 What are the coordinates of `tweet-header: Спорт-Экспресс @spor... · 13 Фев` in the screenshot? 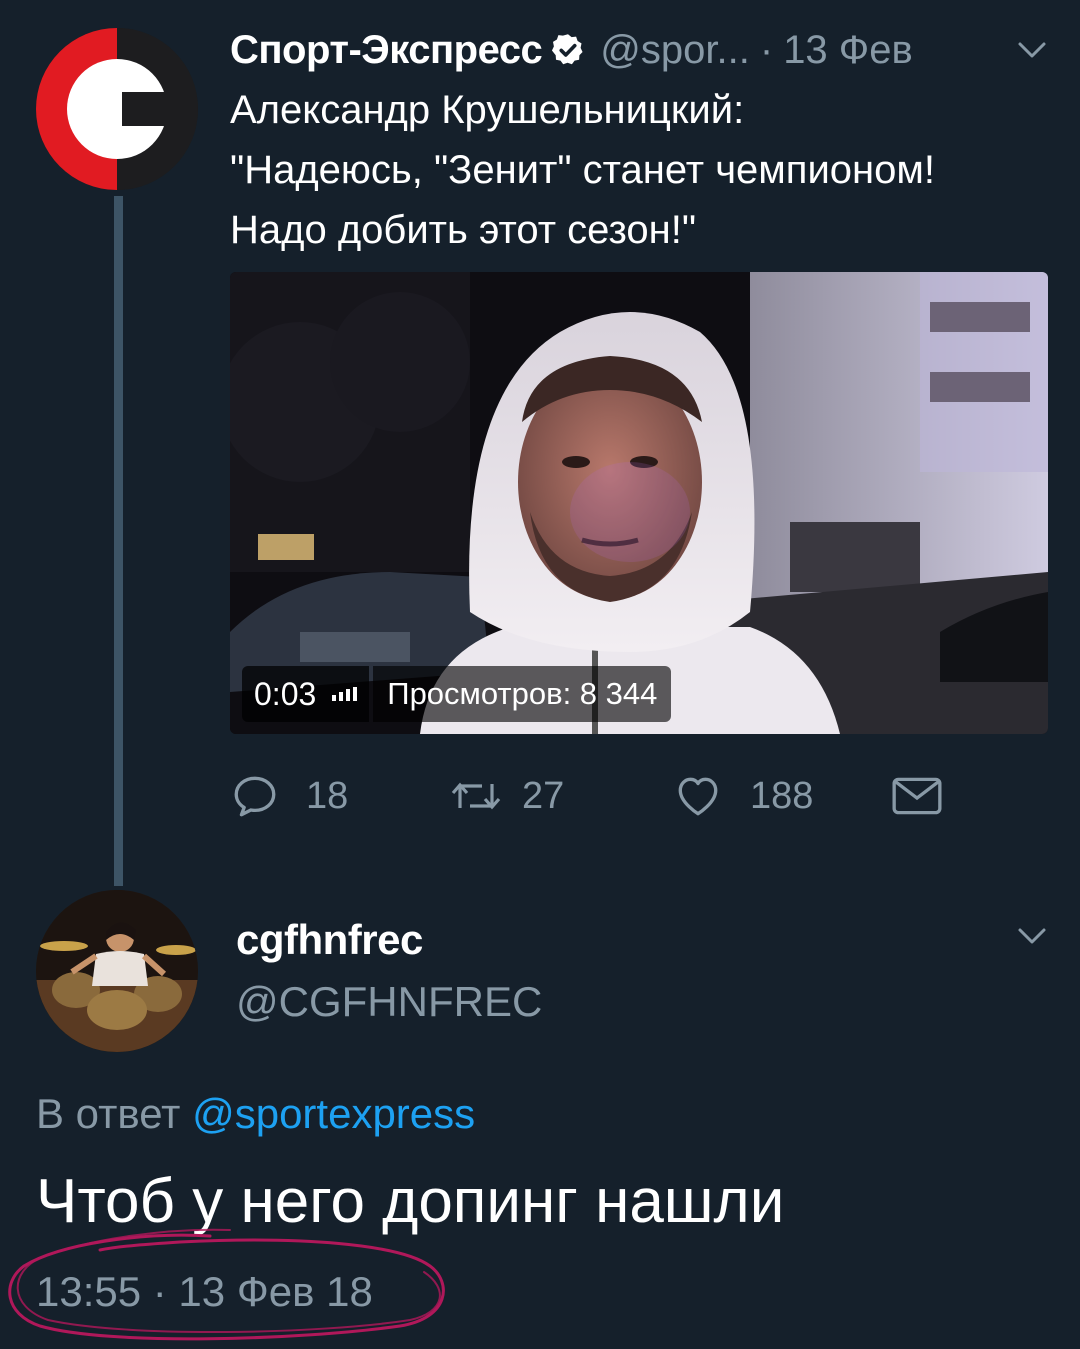 It's located at (645, 50).